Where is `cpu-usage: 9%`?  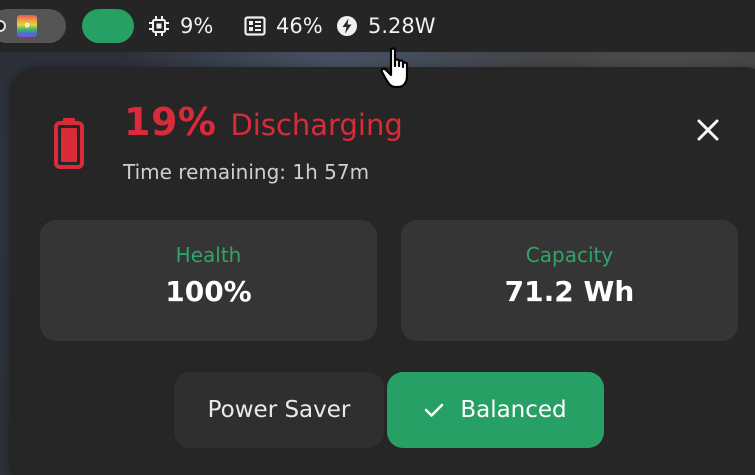
cpu-usage: 9% is located at coordinates (180, 26).